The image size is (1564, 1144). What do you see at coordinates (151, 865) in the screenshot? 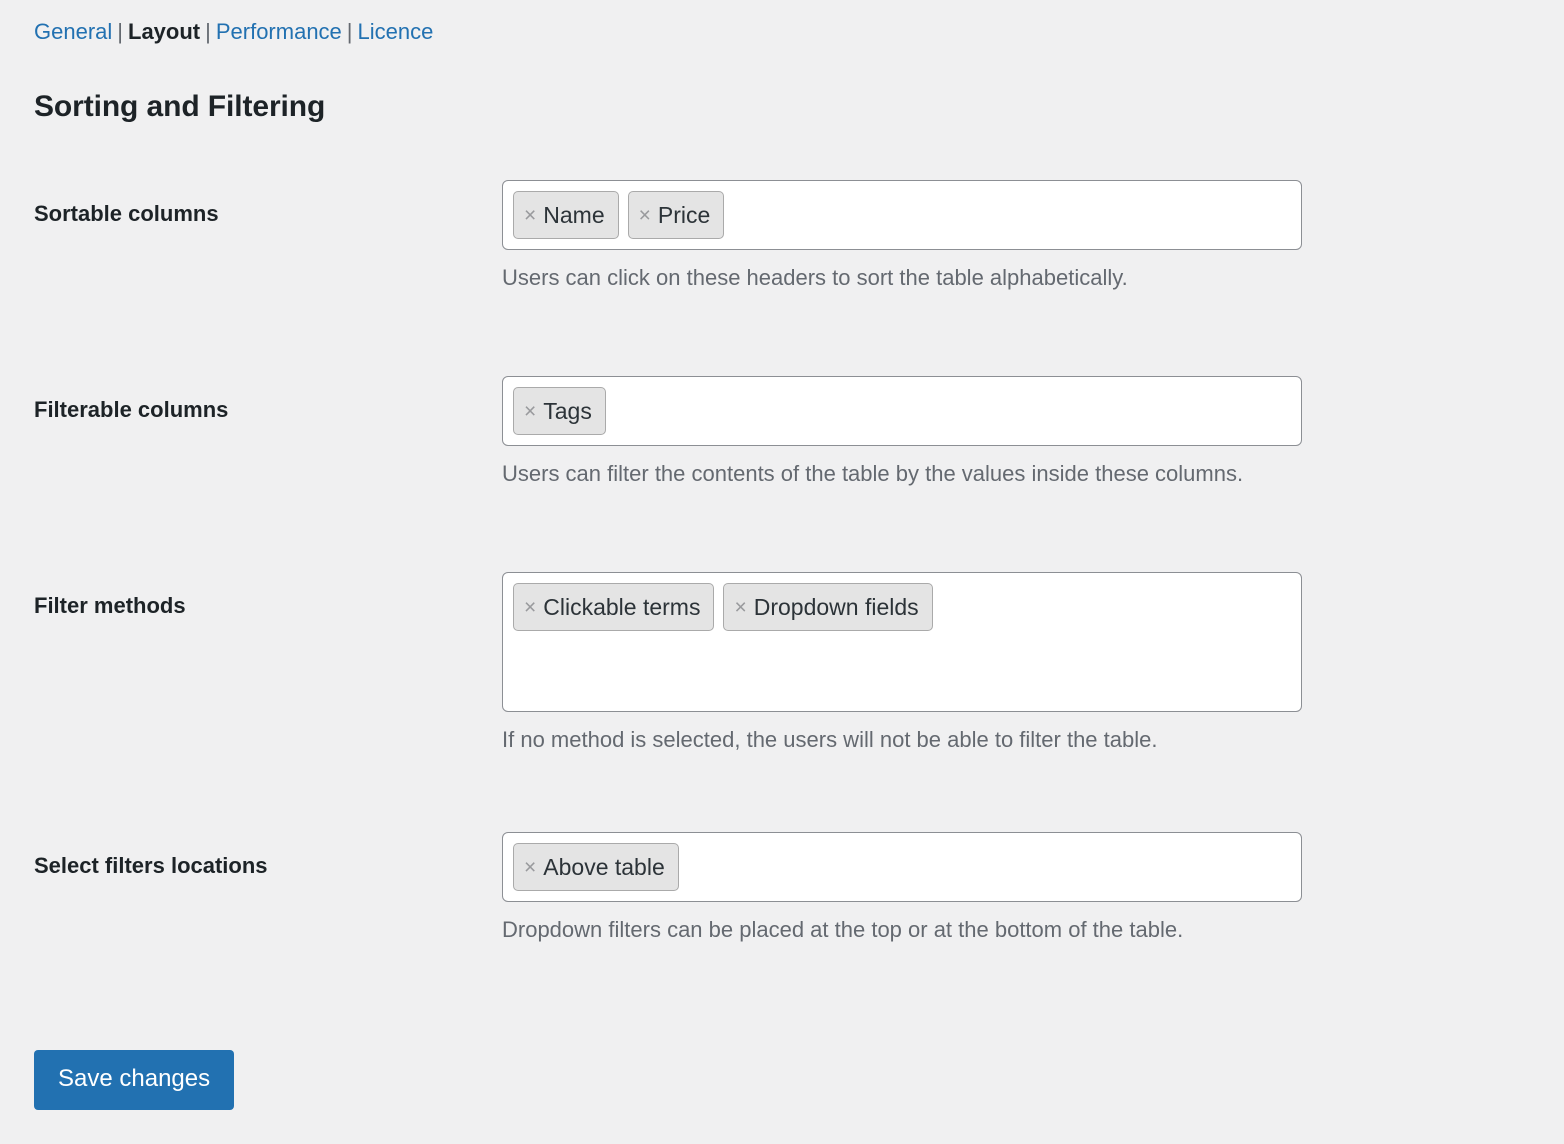
I see `field-label: Select filters locations` at bounding box center [151, 865].